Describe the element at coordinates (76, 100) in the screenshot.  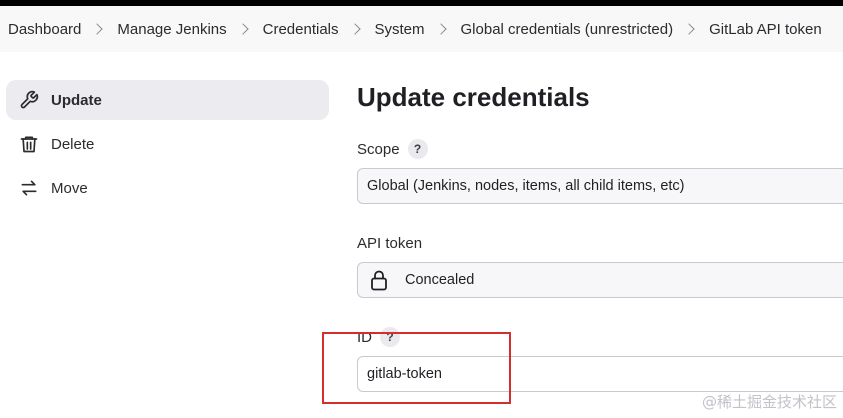
I see `sidebar-item-label: Update` at that location.